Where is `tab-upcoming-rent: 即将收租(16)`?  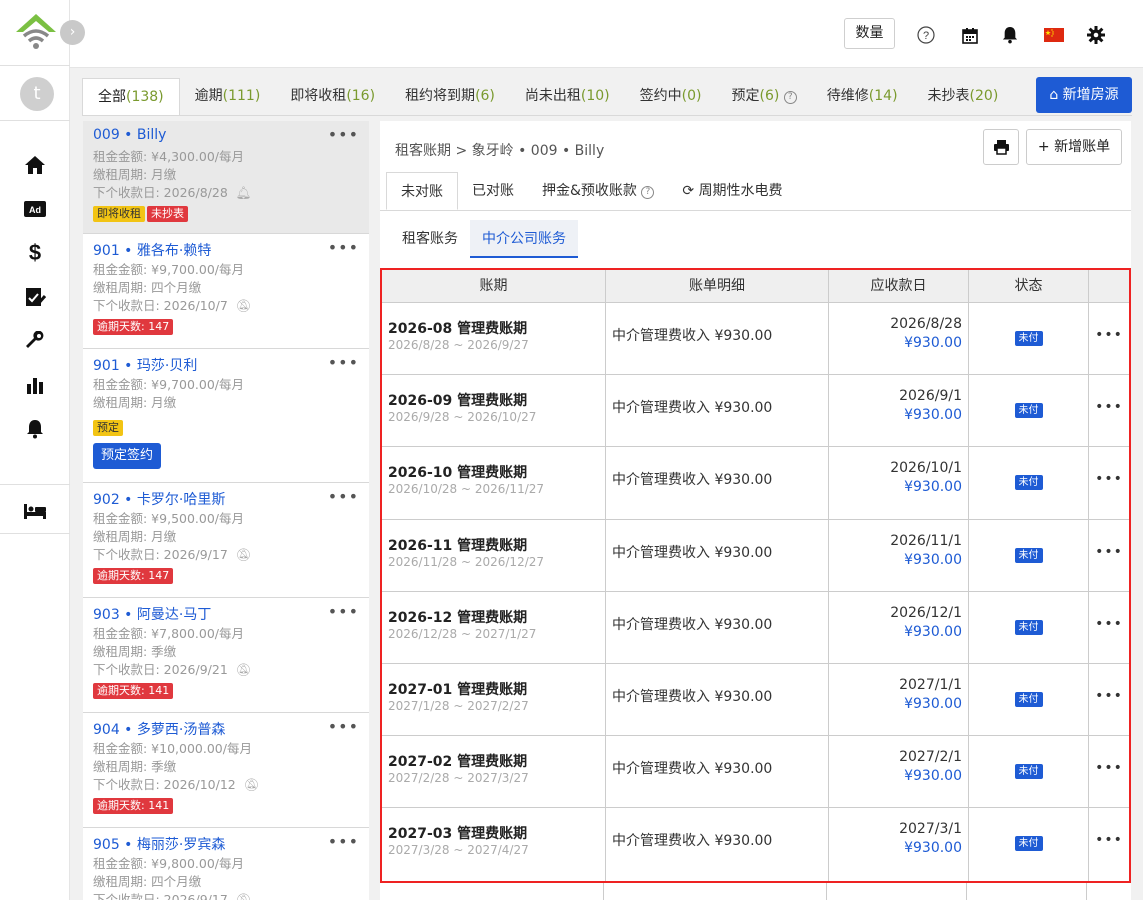 tab-upcoming-rent: 即将收租(16) is located at coordinates (332, 96).